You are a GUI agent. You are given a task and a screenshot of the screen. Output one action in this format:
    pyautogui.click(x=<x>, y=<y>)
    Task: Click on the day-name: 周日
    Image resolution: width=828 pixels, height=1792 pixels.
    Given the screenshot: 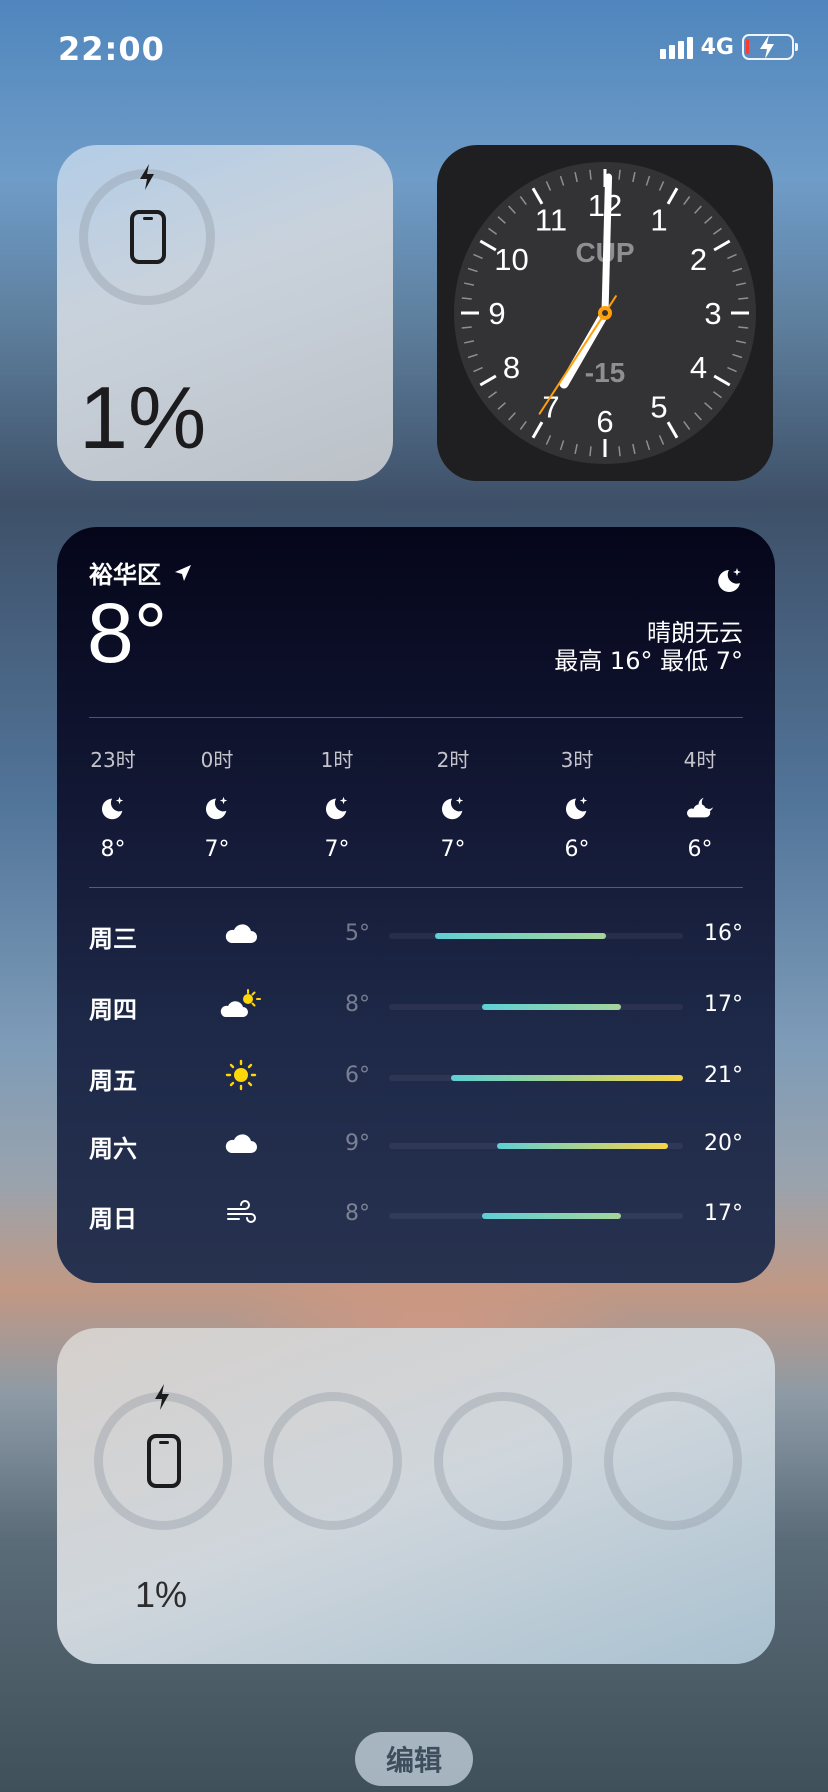 What is the action you would take?
    pyautogui.click(x=113, y=1219)
    